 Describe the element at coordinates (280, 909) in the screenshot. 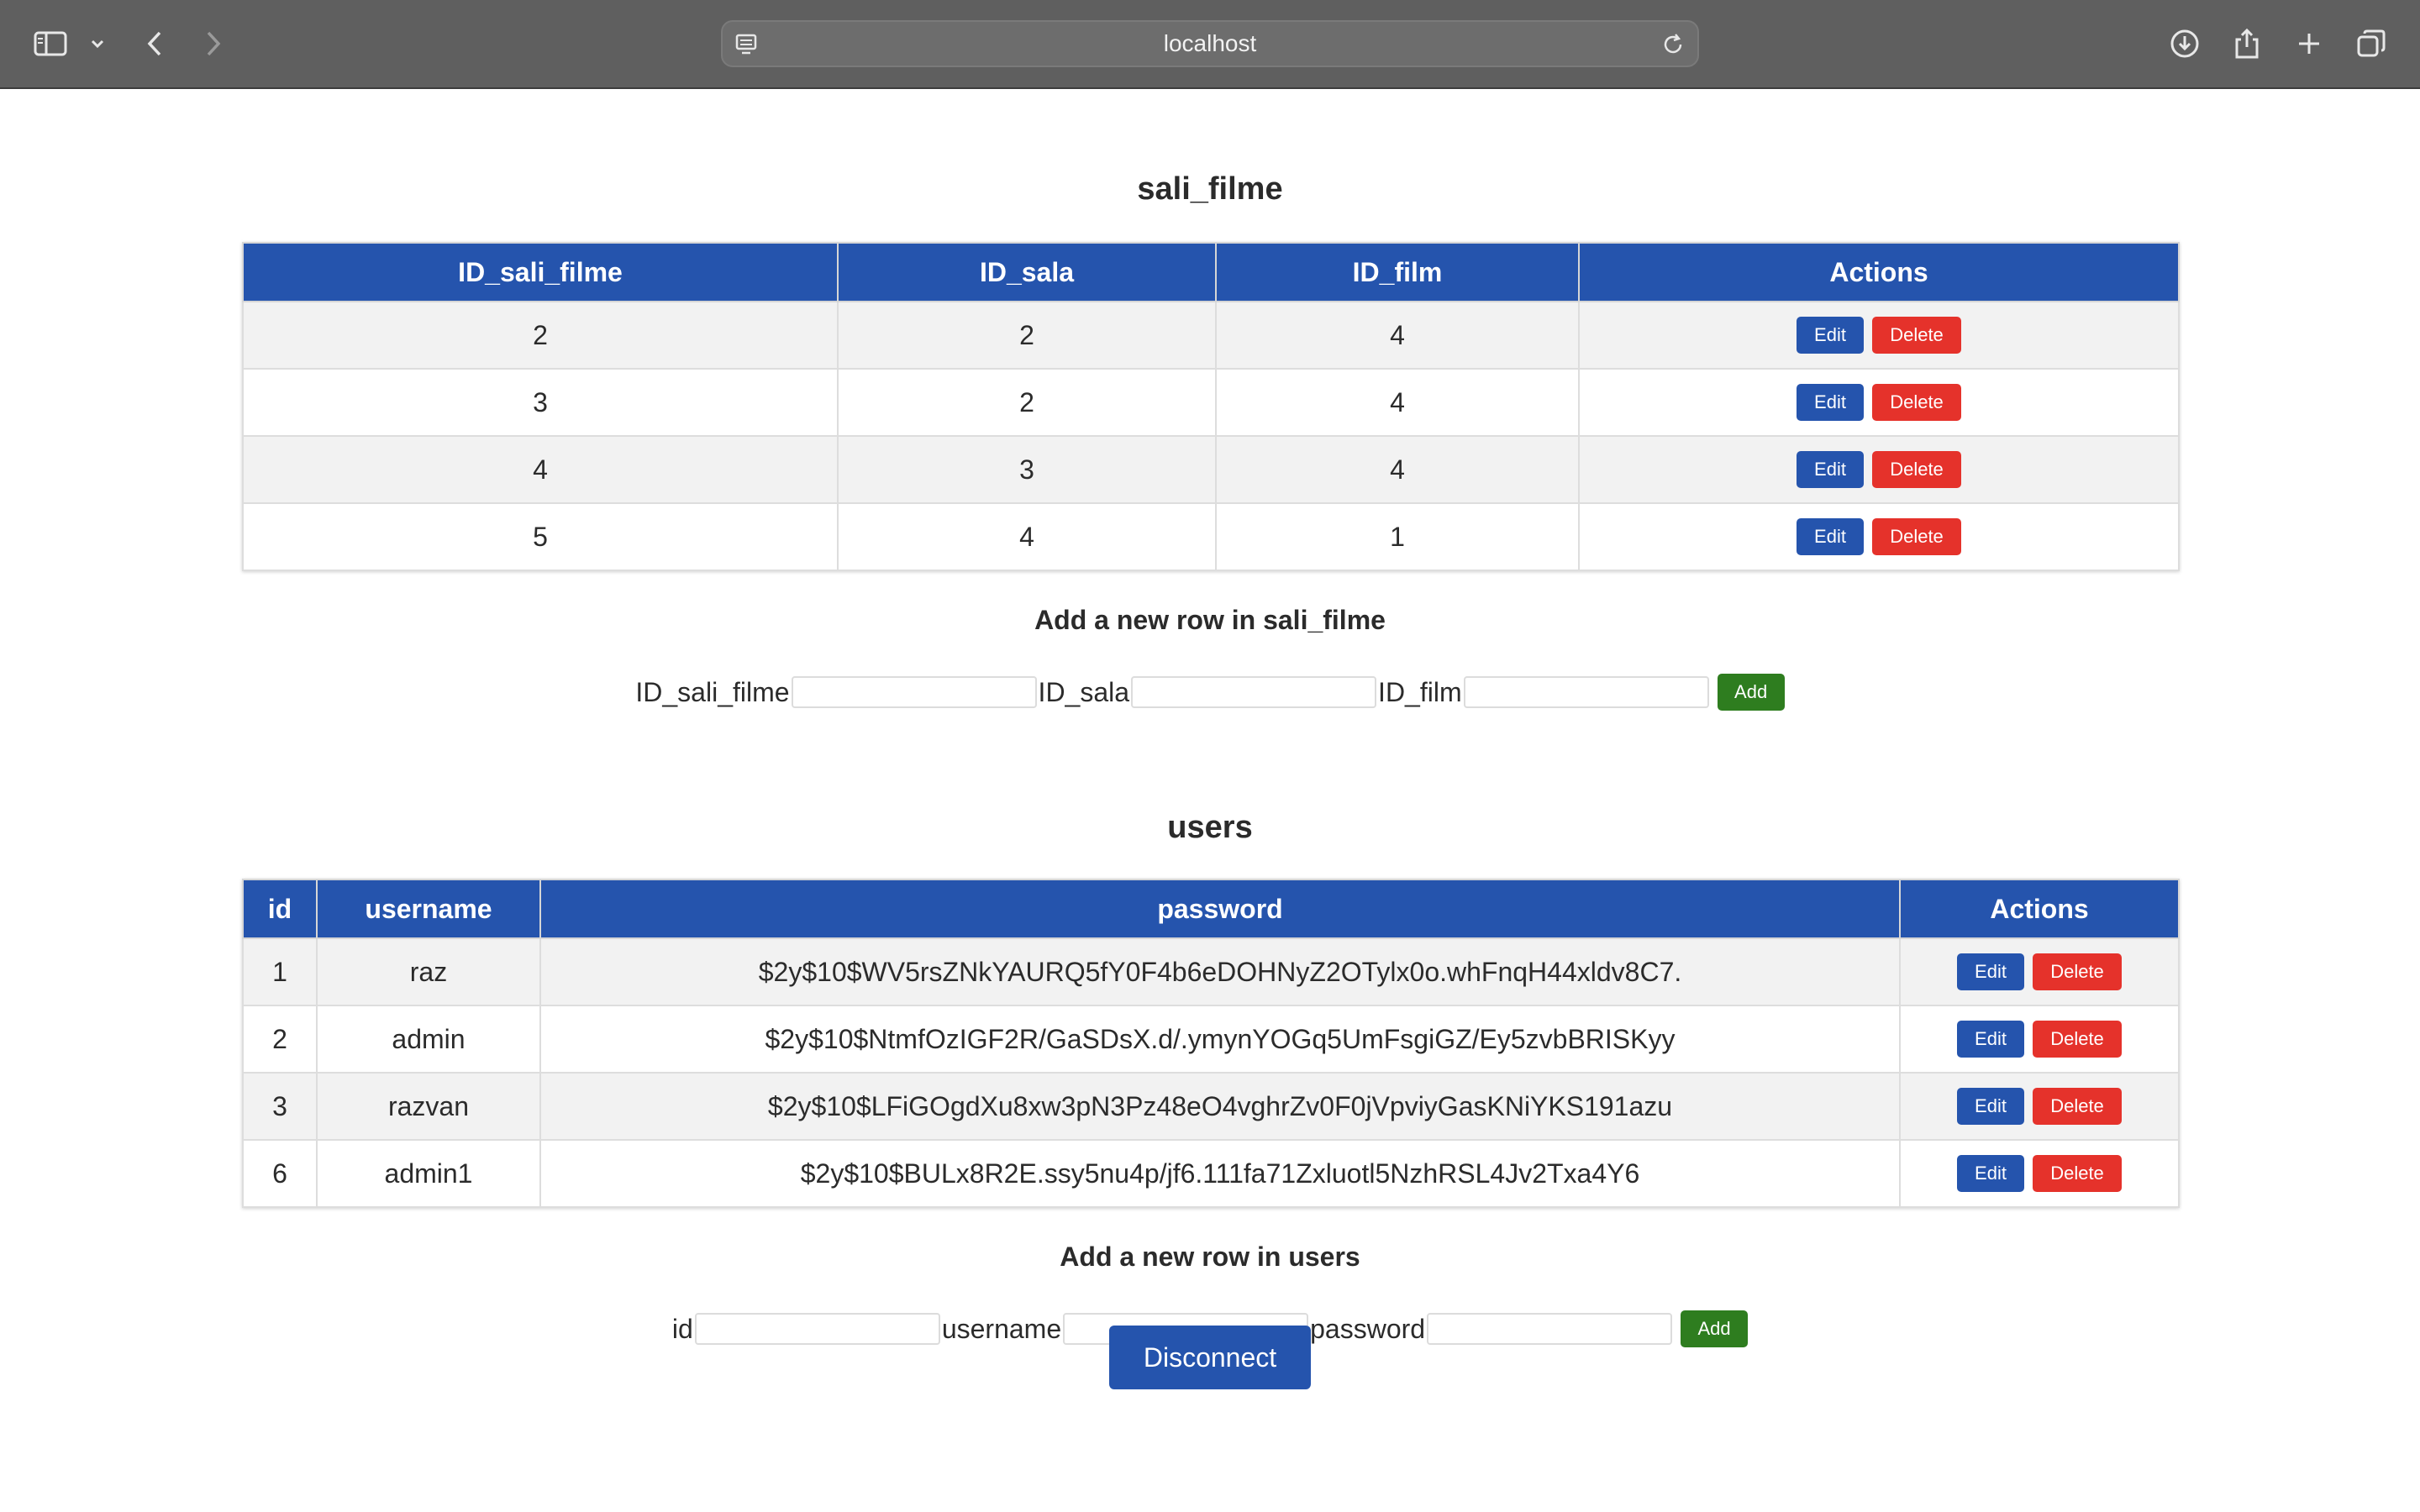

I see `column-header: id` at that location.